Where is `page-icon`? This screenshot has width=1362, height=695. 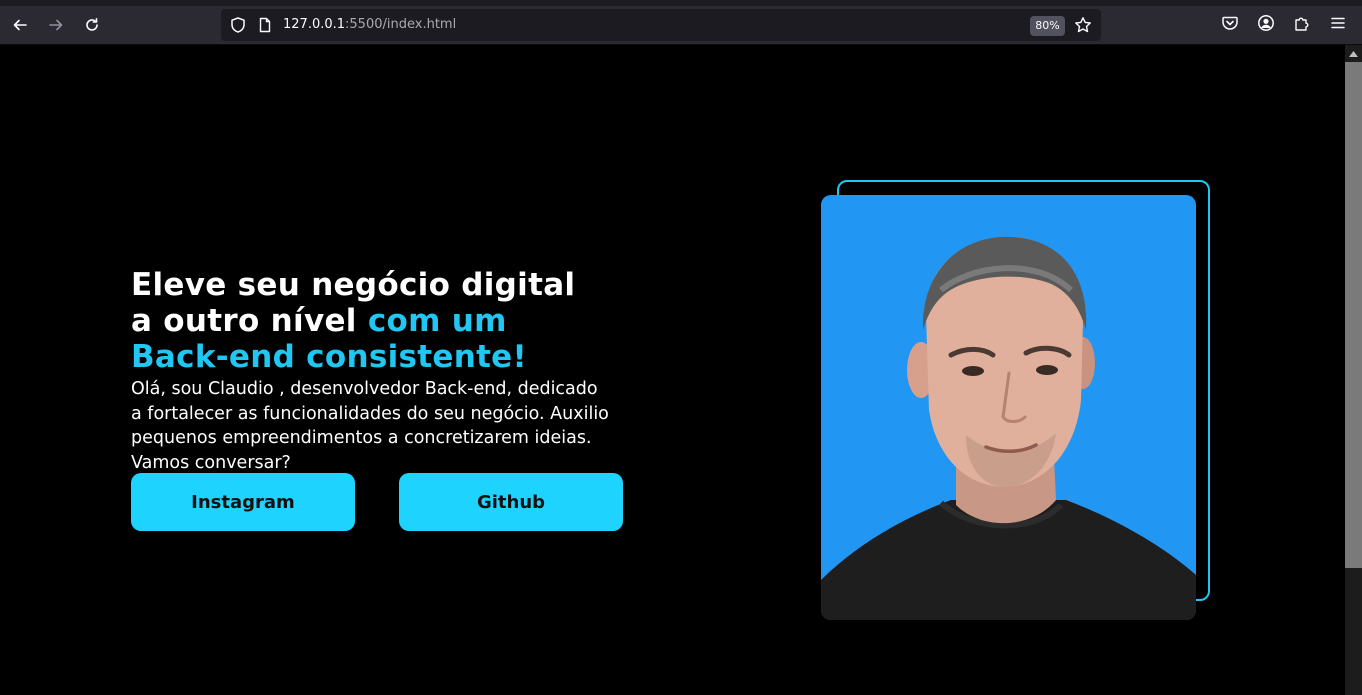
page-icon is located at coordinates (265, 25).